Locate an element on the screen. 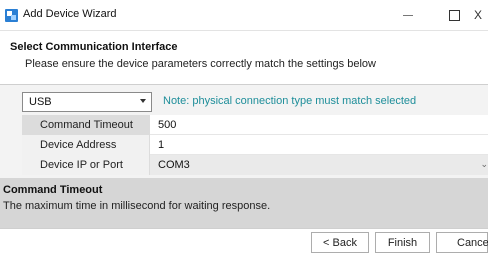 Image resolution: width=488 pixels, height=253 pixels. minimize-button is located at coordinates (408, 15).